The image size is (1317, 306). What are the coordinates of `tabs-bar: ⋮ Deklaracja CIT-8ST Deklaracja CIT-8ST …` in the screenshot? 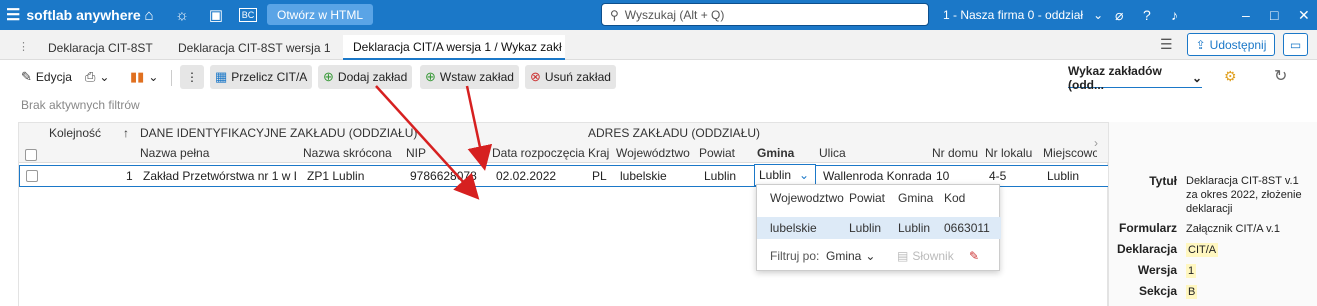 It's located at (658, 45).